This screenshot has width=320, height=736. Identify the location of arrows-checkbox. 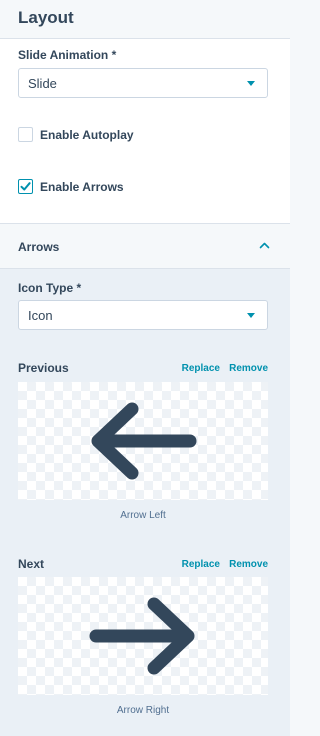
(25, 186).